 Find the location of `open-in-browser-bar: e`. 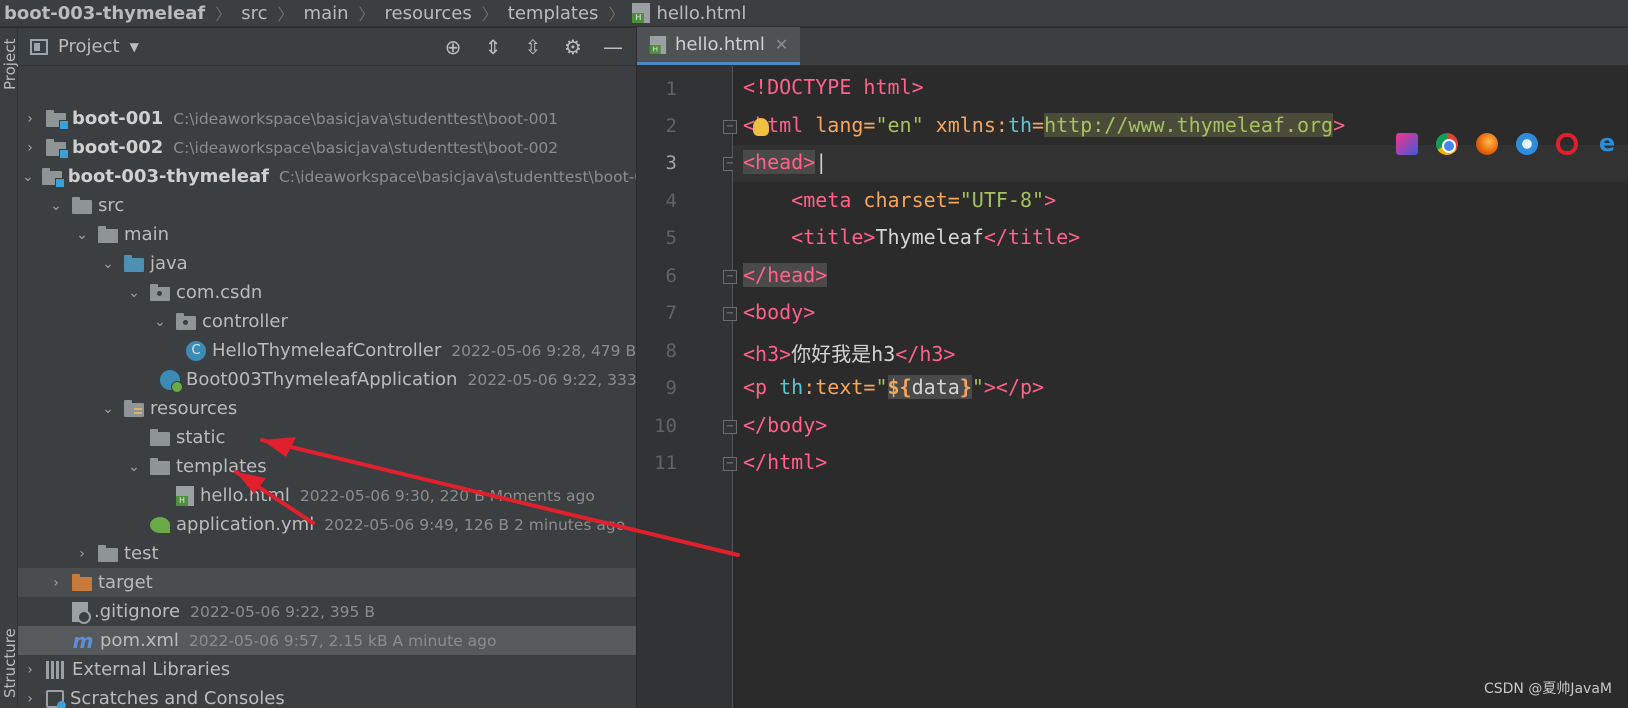

open-in-browser-bar: e is located at coordinates (1507, 143).